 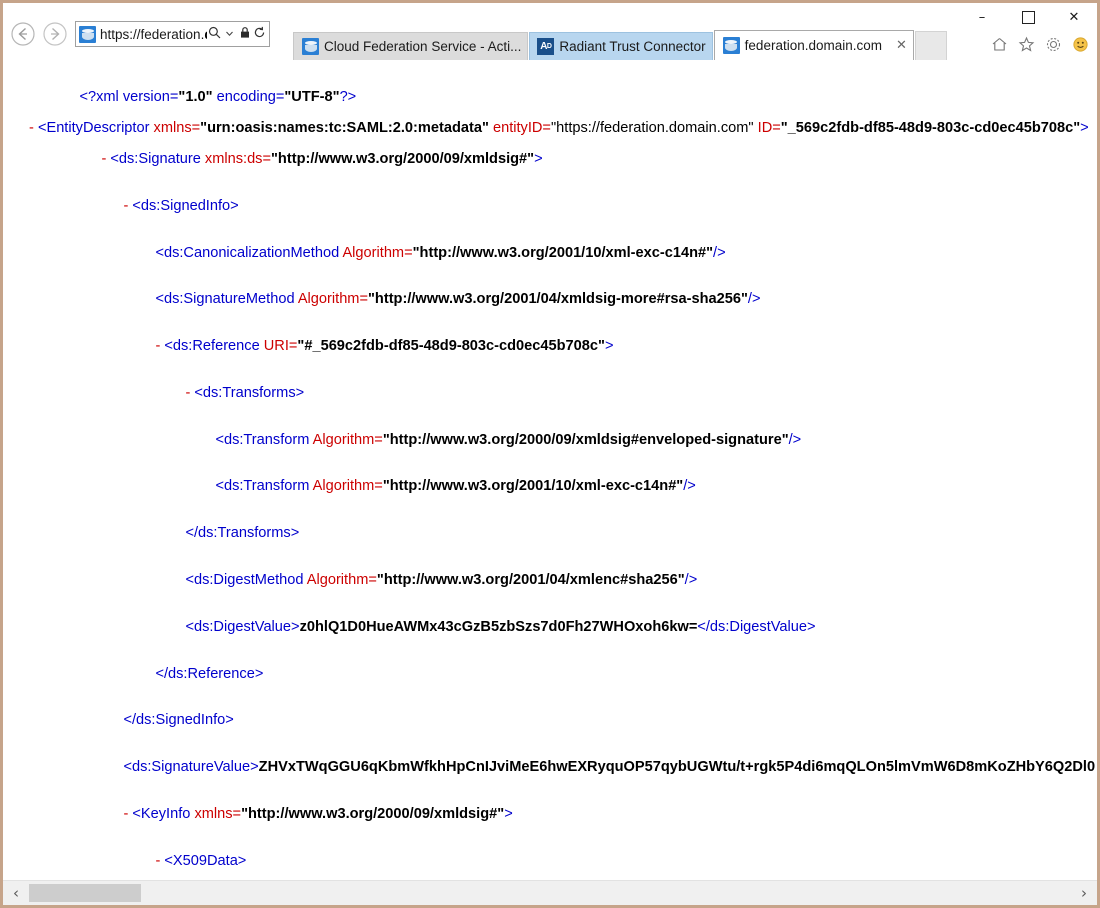 I want to click on scroll-left-arrow: ‹, so click(x=16, y=893).